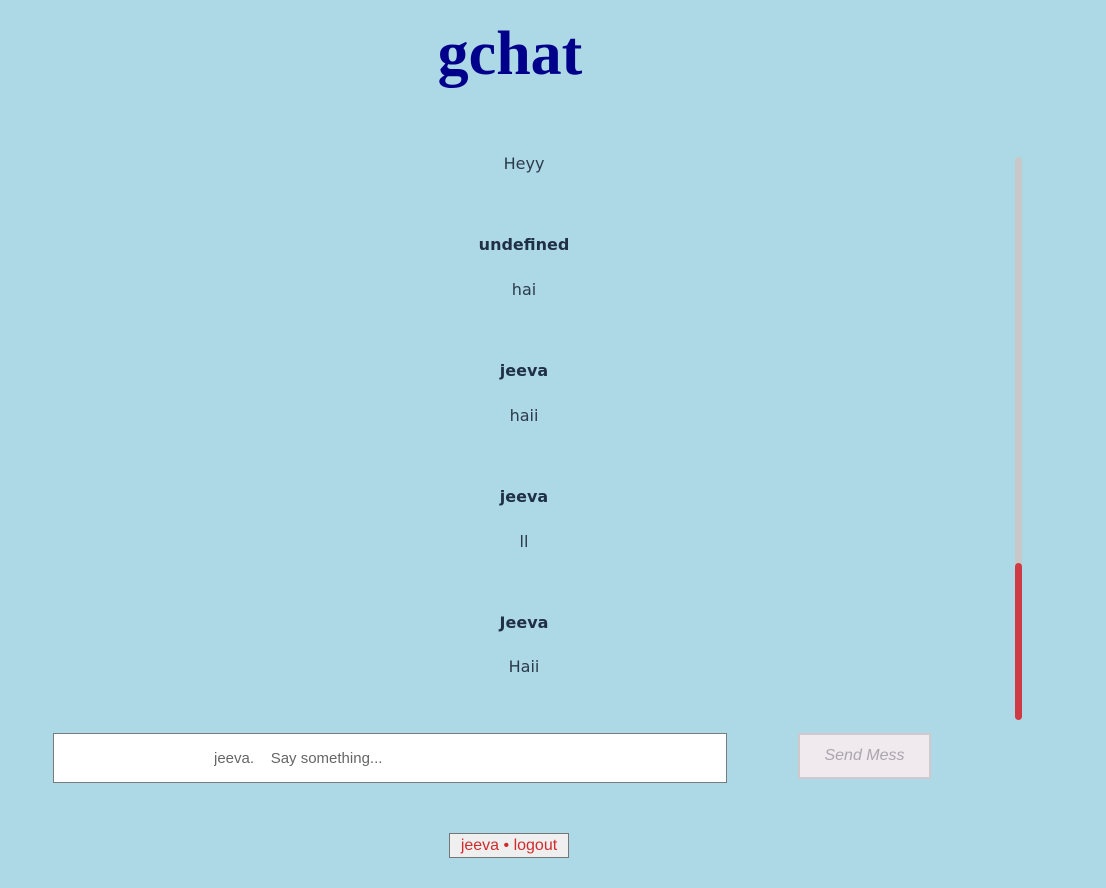 This screenshot has height=888, width=1106. I want to click on message-input-box, so click(390, 758).